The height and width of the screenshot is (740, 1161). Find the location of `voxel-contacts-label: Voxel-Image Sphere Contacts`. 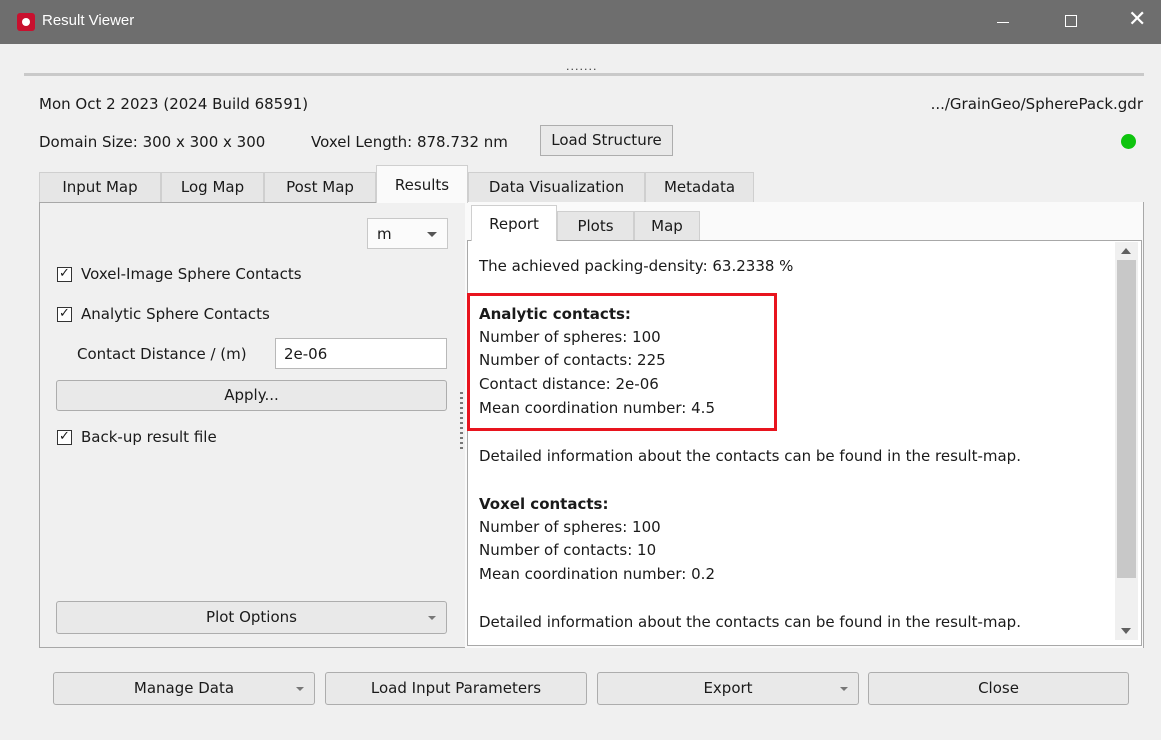

voxel-contacts-label: Voxel-Image Sphere Contacts is located at coordinates (191, 274).